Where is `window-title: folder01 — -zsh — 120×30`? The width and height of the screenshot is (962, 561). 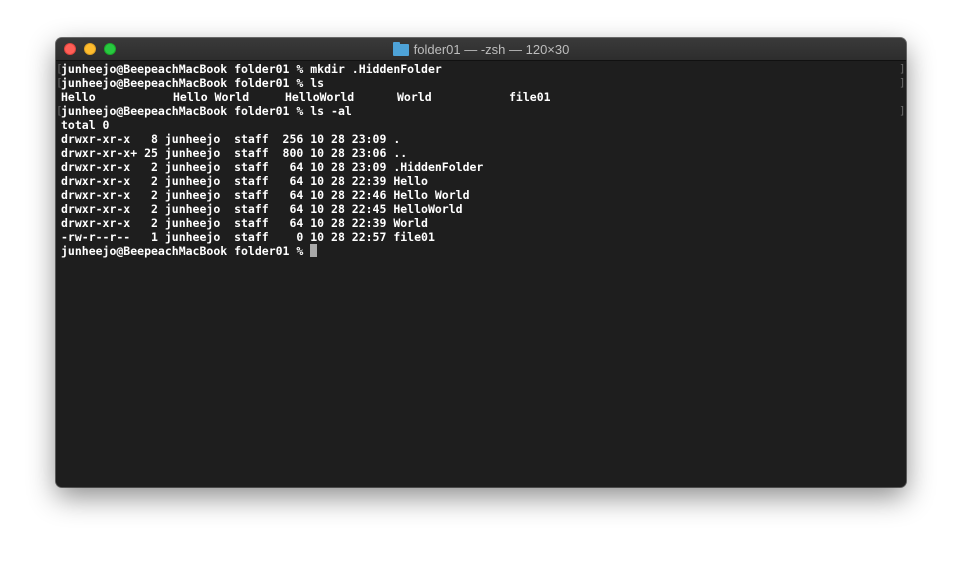 window-title: folder01 — -zsh — 120×30 is located at coordinates (481, 49).